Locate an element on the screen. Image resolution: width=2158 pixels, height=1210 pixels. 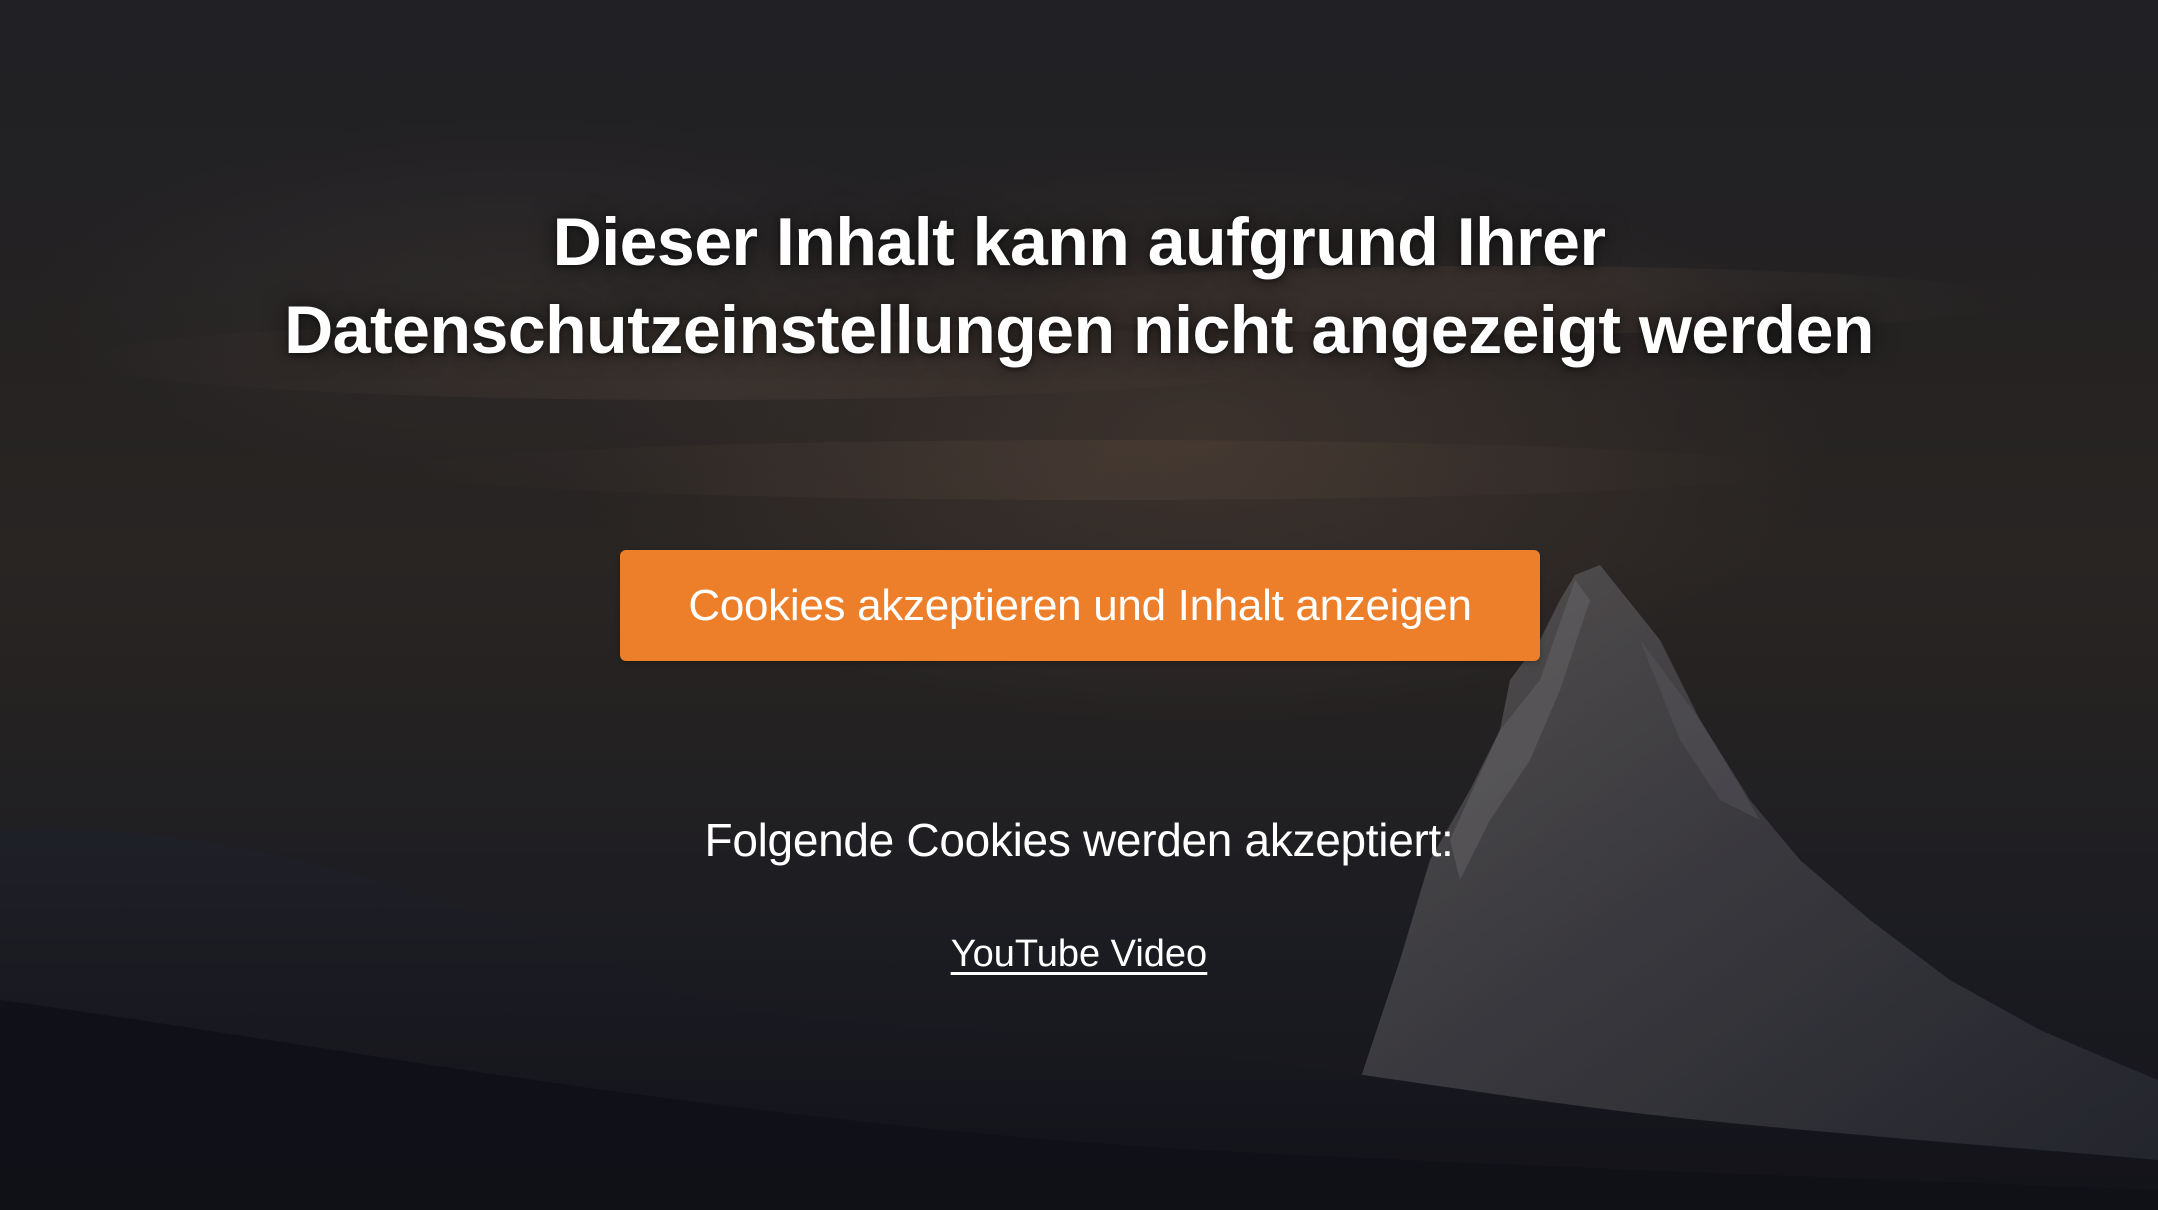
accept-cookies-button: Cookies akzeptieren und Inhalt anzeigen is located at coordinates (1080, 605).